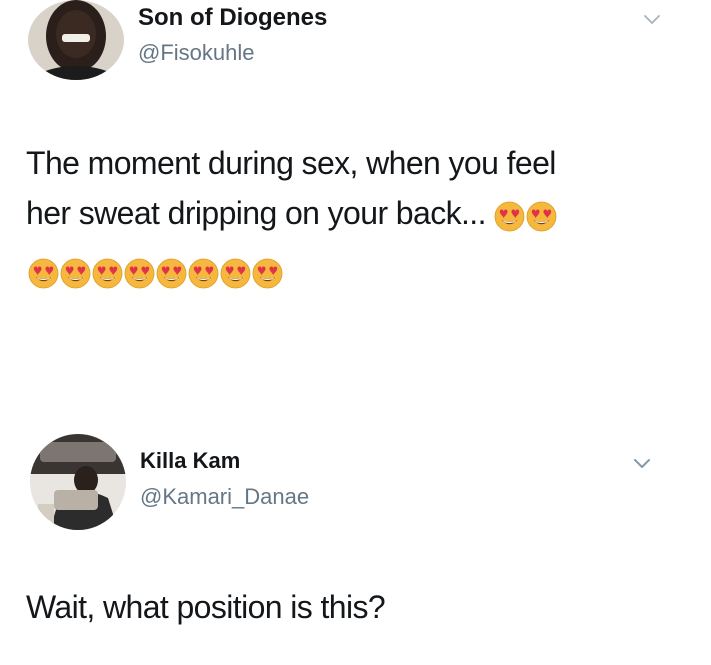 The image size is (711, 665). I want to click on display-name: Killa Kam, so click(190, 461).